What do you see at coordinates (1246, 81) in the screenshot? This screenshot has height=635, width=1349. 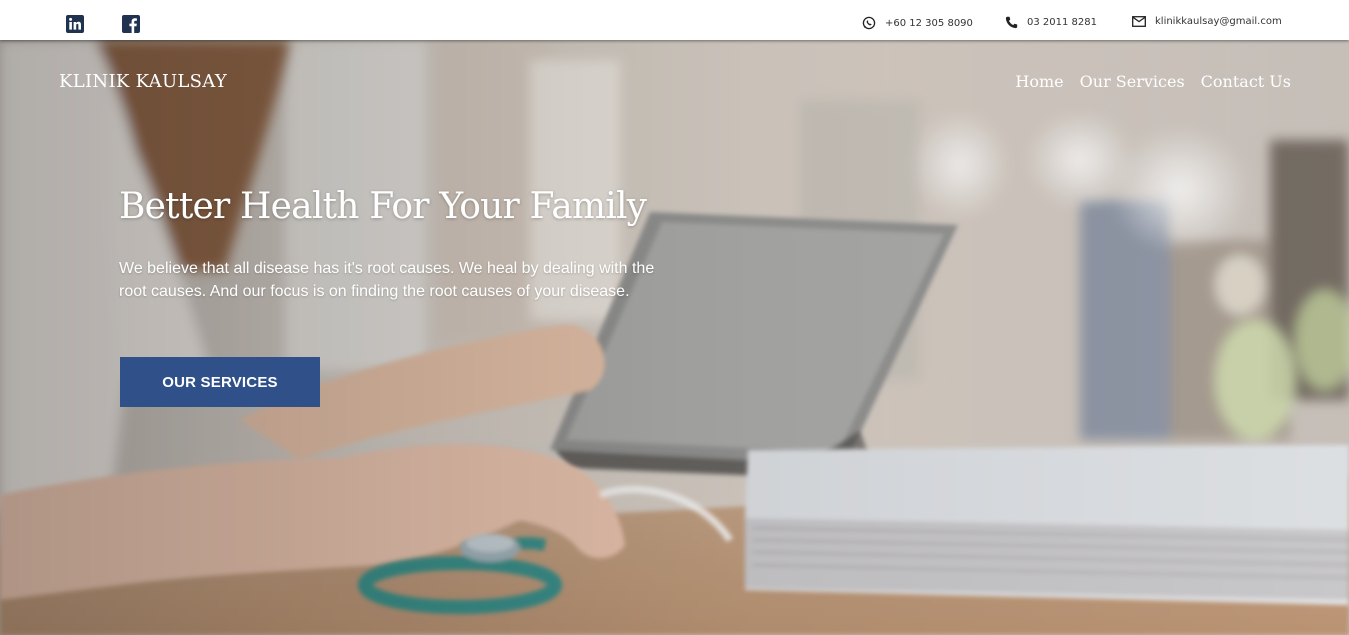 I see `nav-item-contact-us: Contact Us` at bounding box center [1246, 81].